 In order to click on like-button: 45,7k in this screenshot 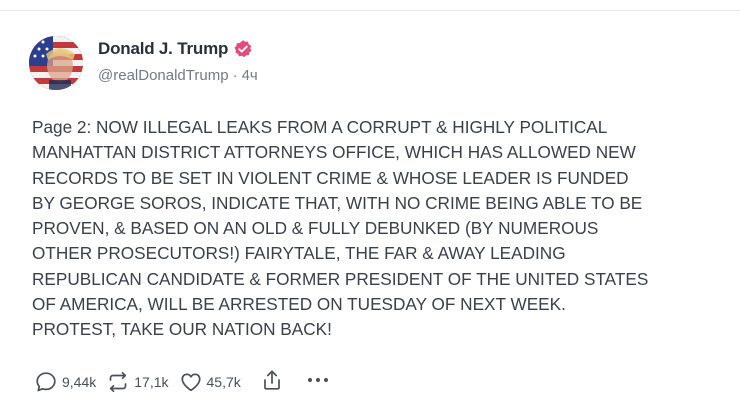, I will do `click(210, 382)`.